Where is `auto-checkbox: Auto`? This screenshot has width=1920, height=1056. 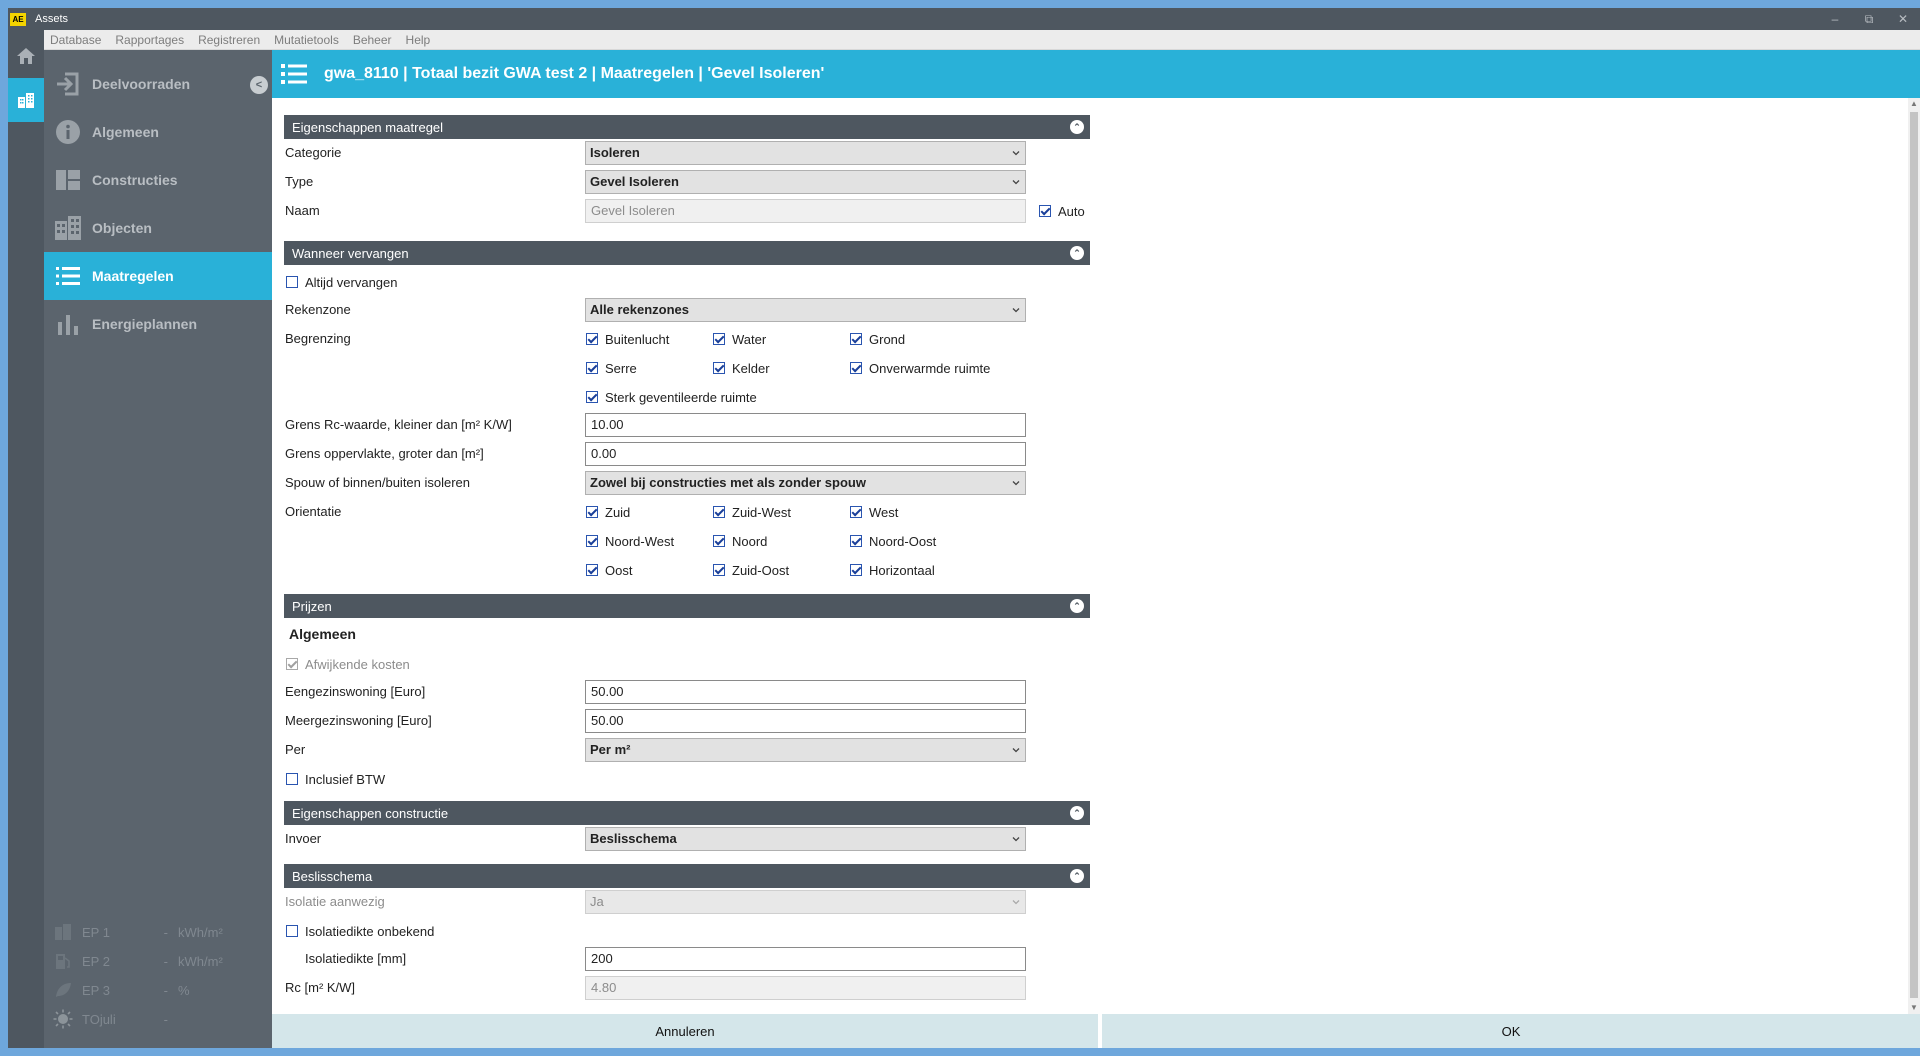 auto-checkbox: Auto is located at coordinates (1062, 211).